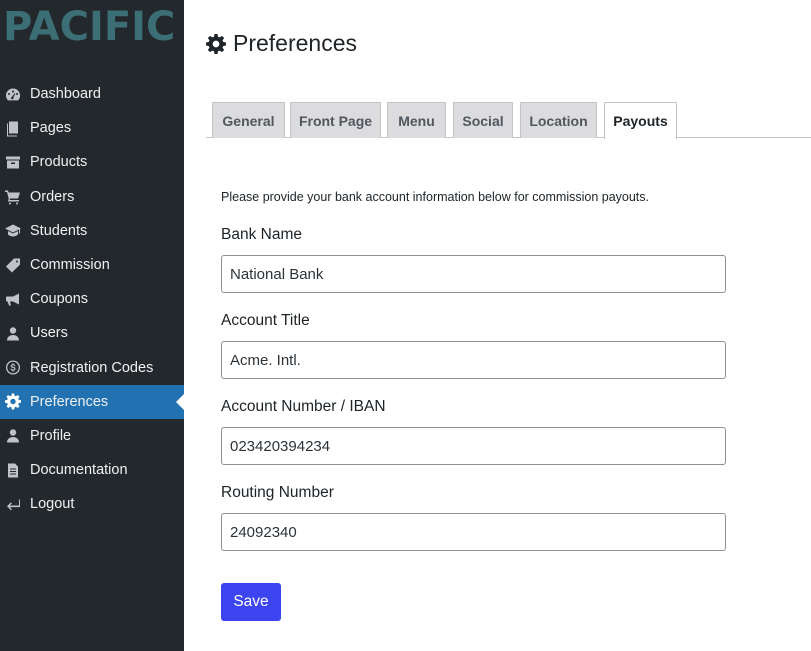 Image resolution: width=811 pixels, height=651 pixels. I want to click on sidebar-item-commission: Commission, so click(92, 265).